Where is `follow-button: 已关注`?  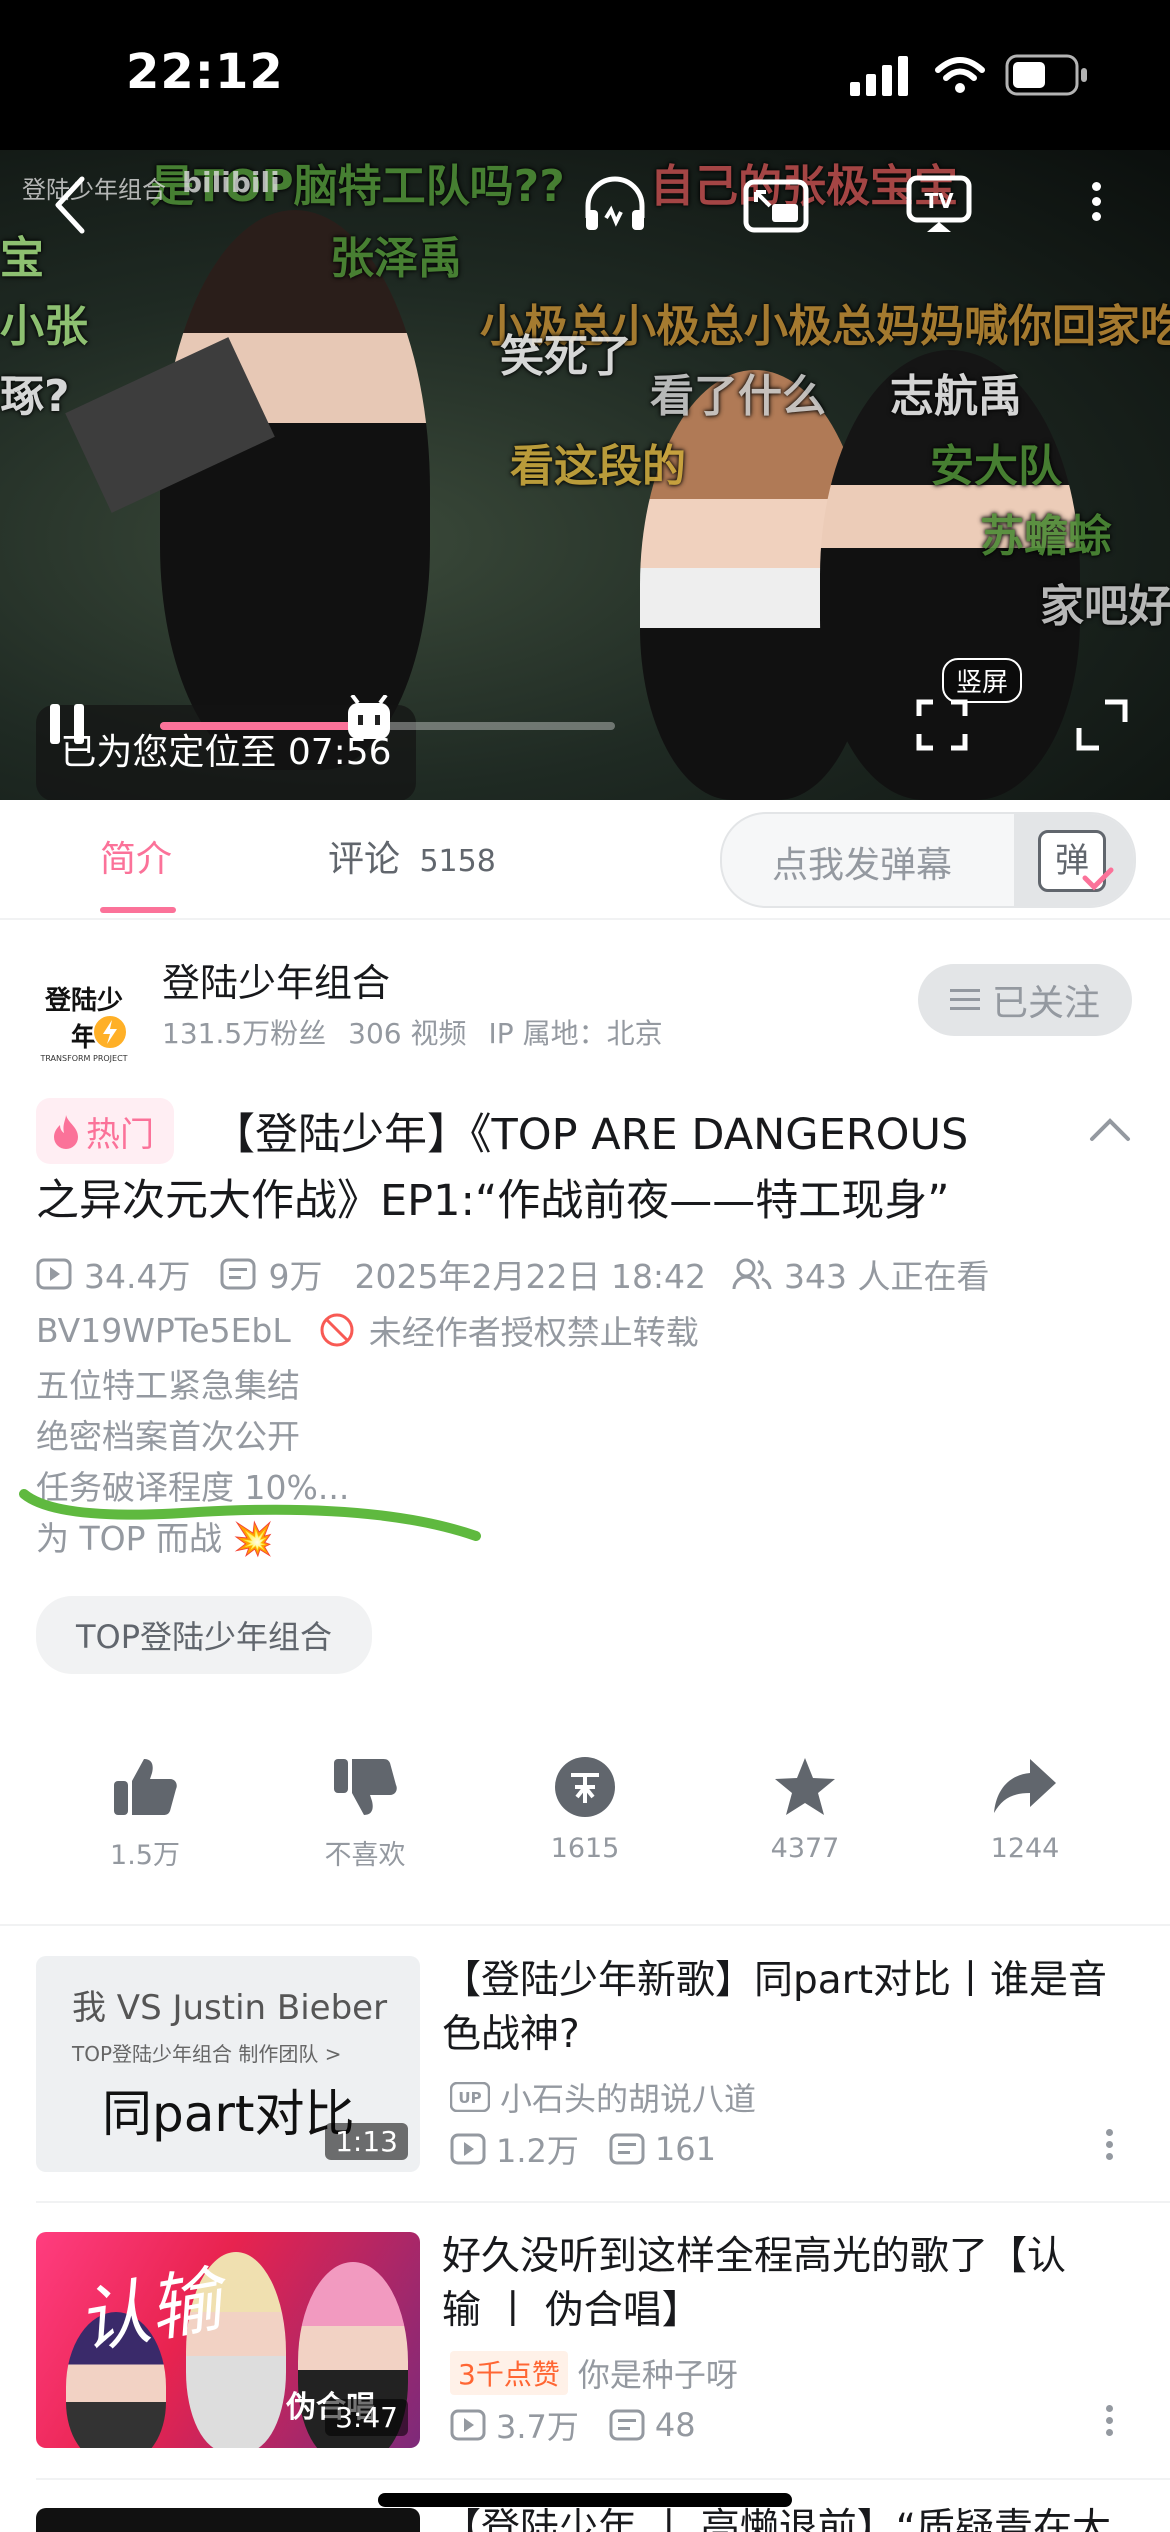
follow-button: 已关注 is located at coordinates (1025, 1000).